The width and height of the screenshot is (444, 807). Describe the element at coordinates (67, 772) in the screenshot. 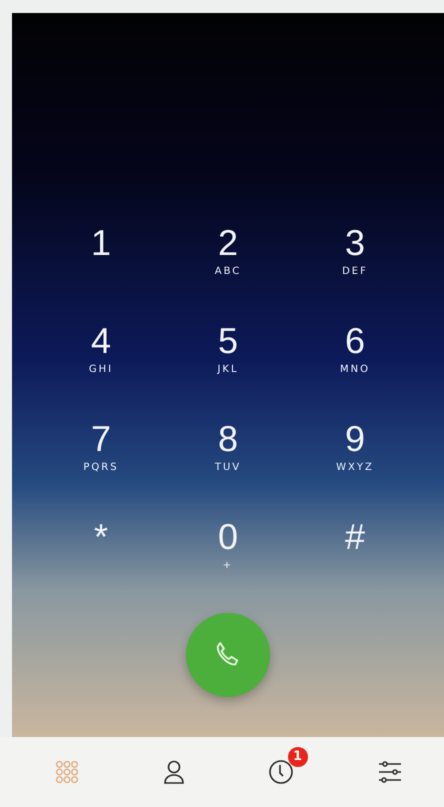

I see `keypad-icon` at that location.